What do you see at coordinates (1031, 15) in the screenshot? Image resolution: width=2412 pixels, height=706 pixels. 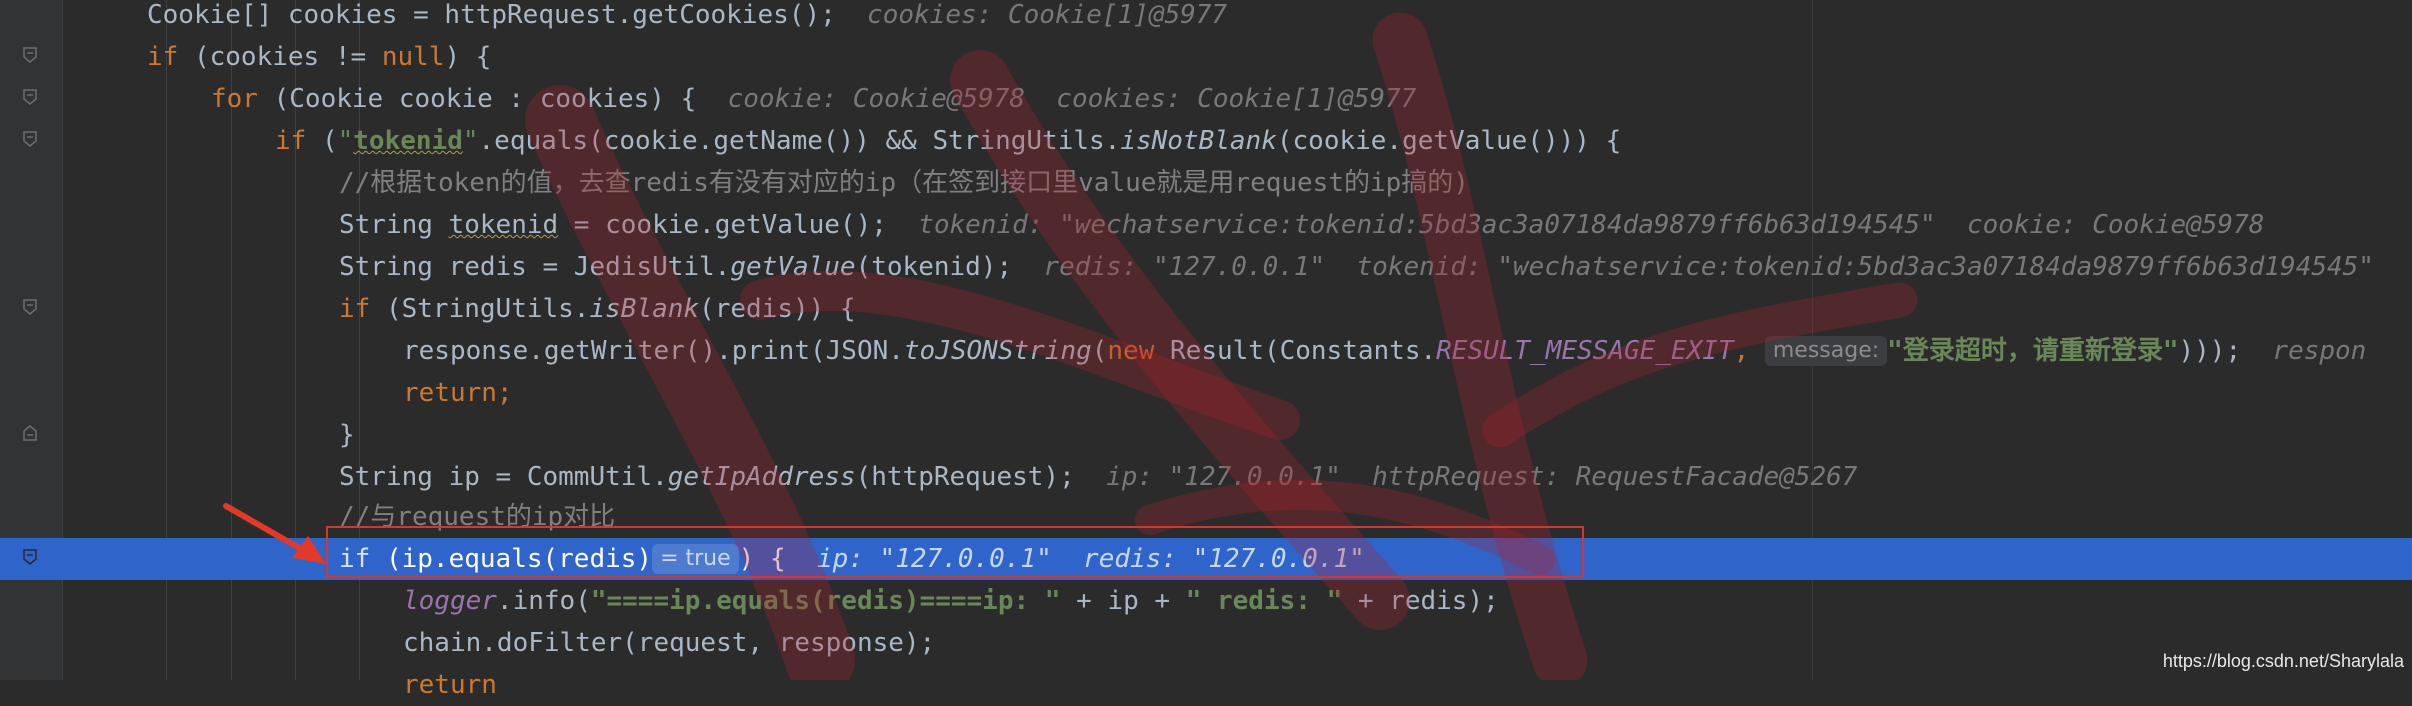 I see `debug-inline-value: cookies: Cookie[1]@5977` at bounding box center [1031, 15].